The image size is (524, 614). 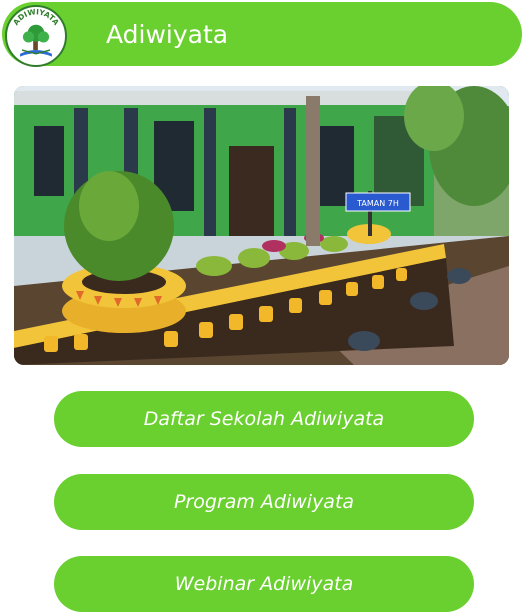 I want to click on daftar-sekolah-button: Daftar Sekolah Adiwiyata, so click(x=264, y=419).